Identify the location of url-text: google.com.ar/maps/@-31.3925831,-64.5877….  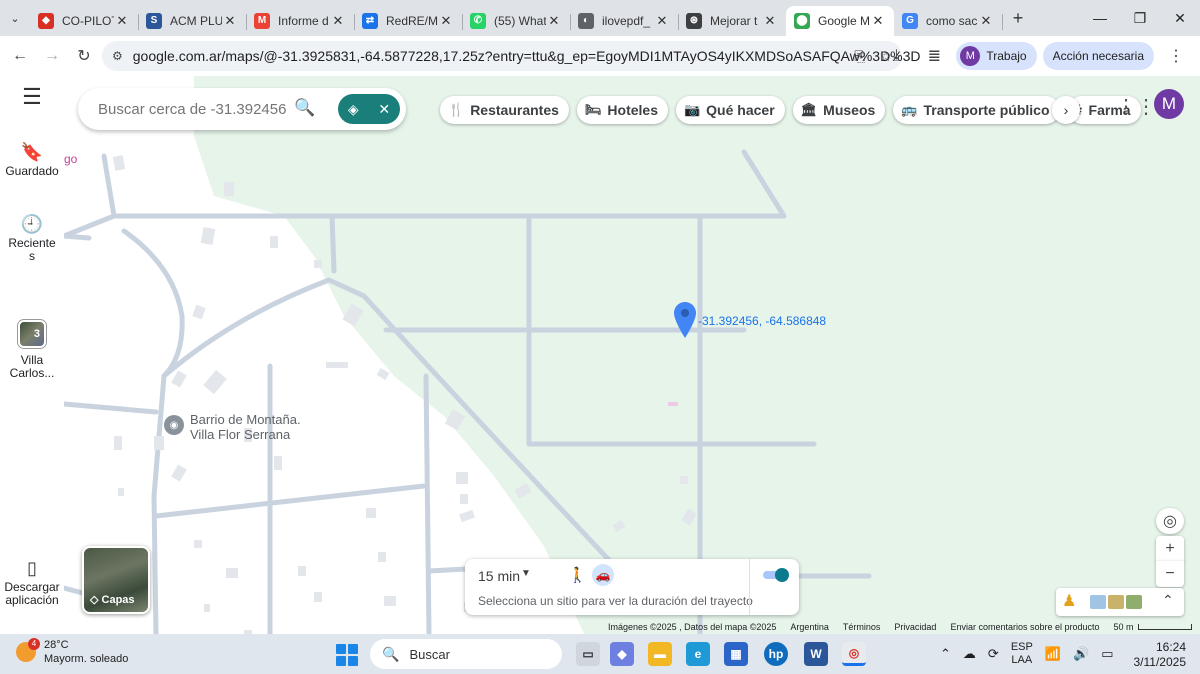
(527, 56).